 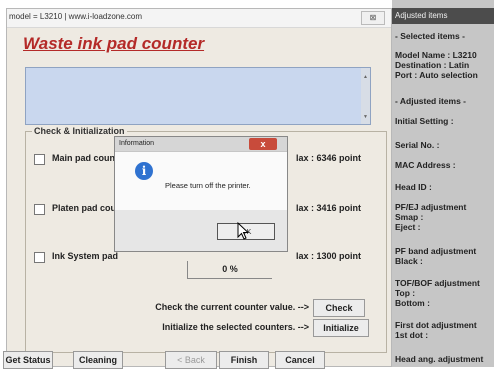 I want to click on init-counter-label: Initialize the selected counters. -->, so click(x=235, y=327).